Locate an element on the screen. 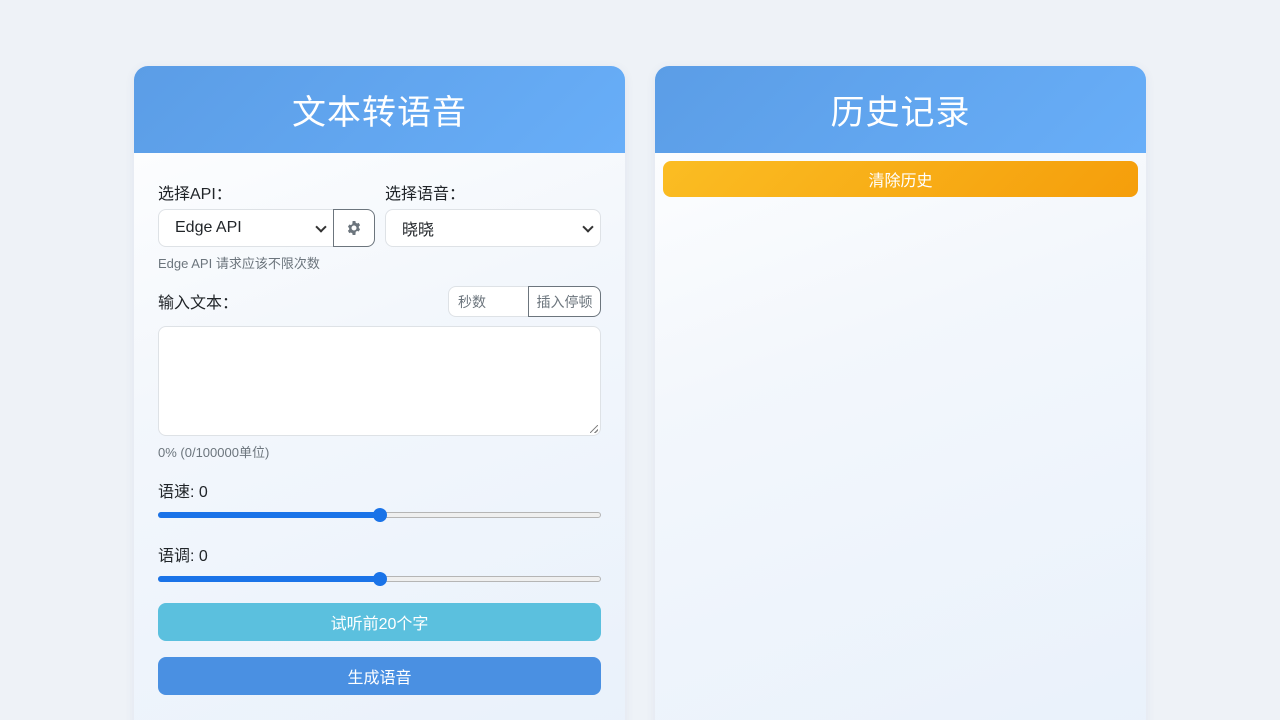  pitch-slider-thumb is located at coordinates (380, 579).